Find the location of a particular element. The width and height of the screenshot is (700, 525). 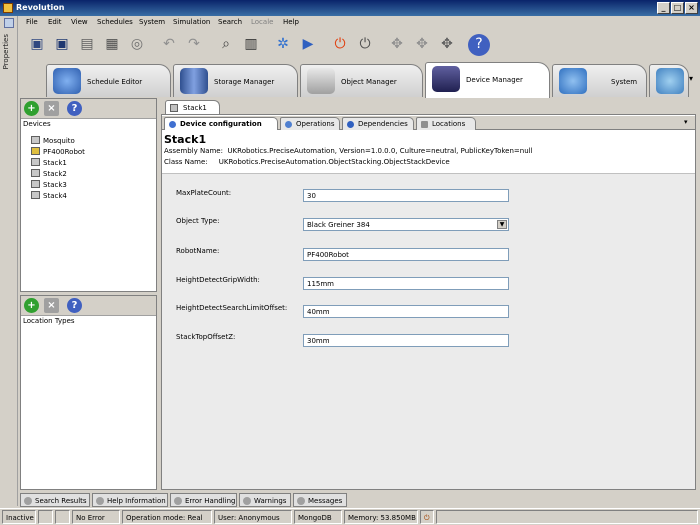

tab-warnings: Warnings is located at coordinates (265, 500).